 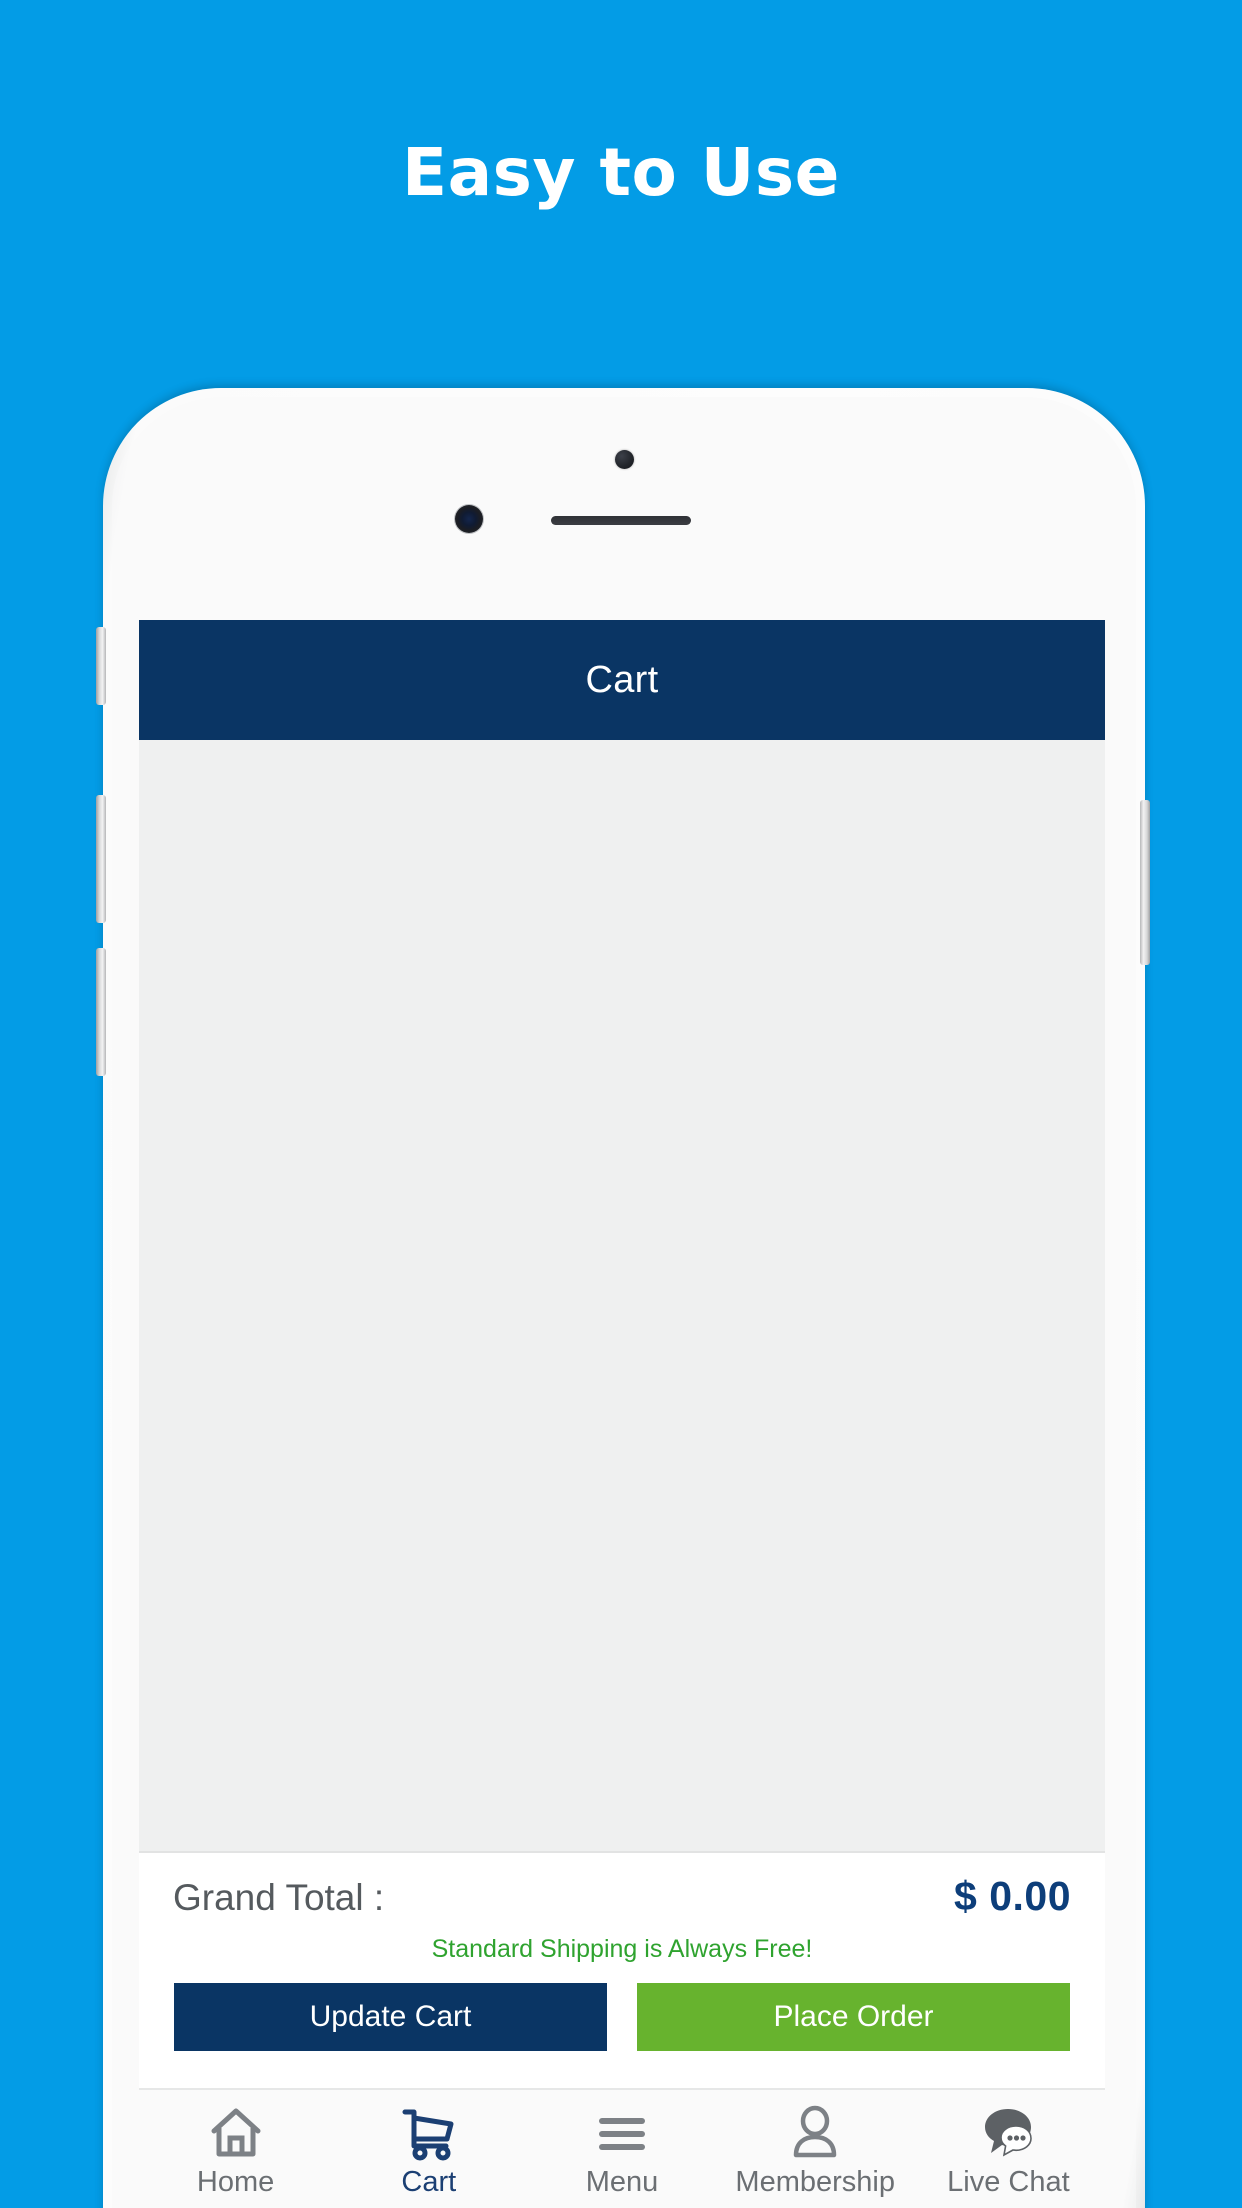 What do you see at coordinates (622, 1949) in the screenshot?
I see `shipping-note: Standard Shipping is Always Free!` at bounding box center [622, 1949].